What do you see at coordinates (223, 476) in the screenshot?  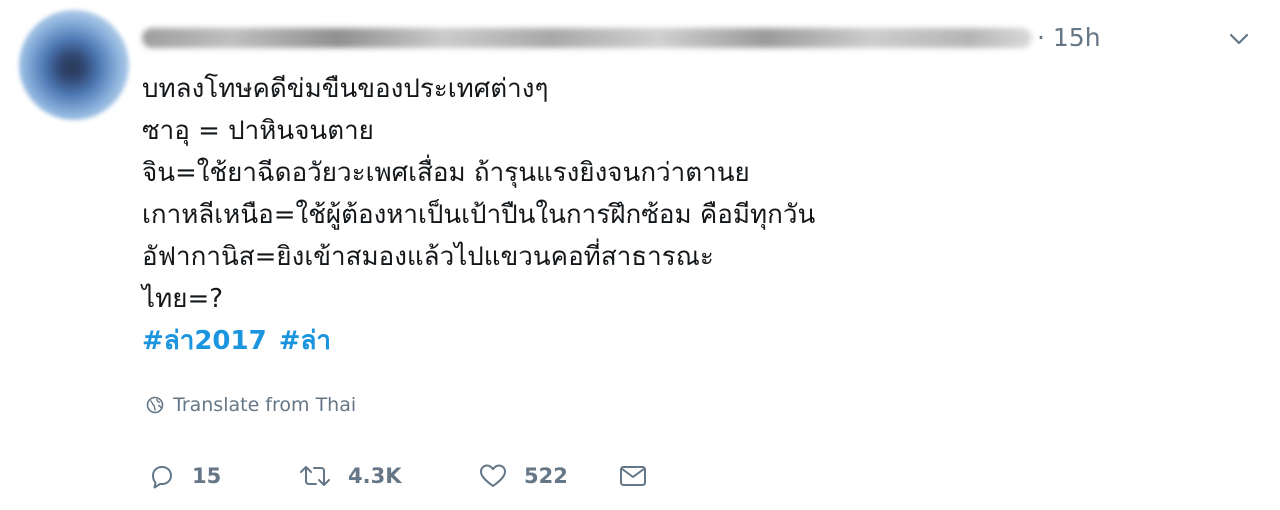 I see `reply-button: 15` at bounding box center [223, 476].